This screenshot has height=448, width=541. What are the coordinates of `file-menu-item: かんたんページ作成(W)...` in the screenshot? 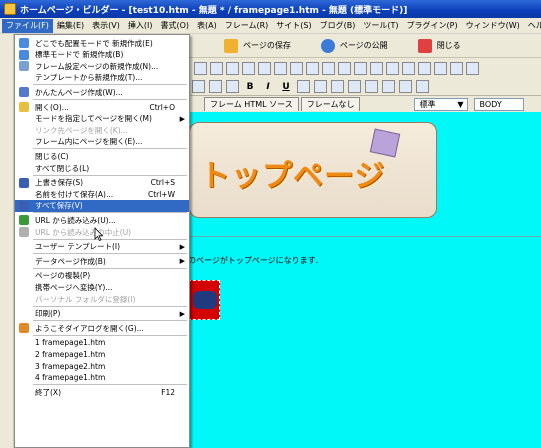 It's located at (102, 92).